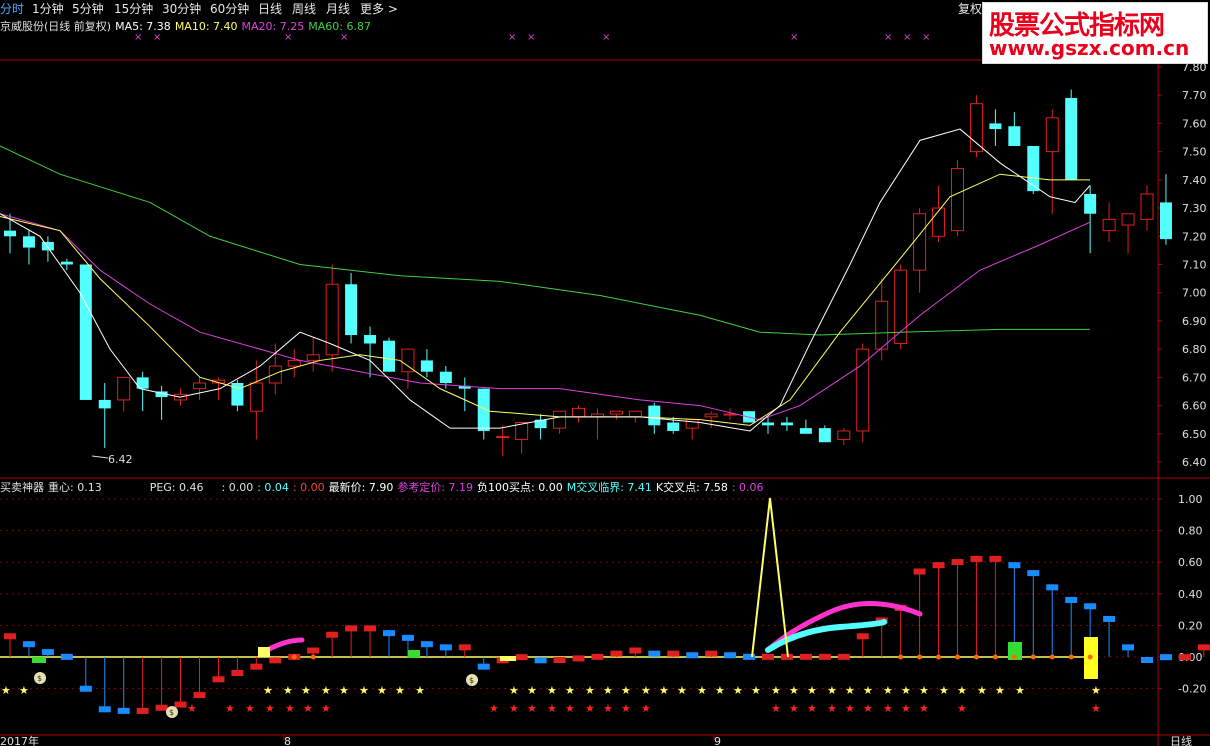 The width and height of the screenshot is (1210, 746). What do you see at coordinates (19, 740) in the screenshot?
I see `time-axis-label: 2017年` at bounding box center [19, 740].